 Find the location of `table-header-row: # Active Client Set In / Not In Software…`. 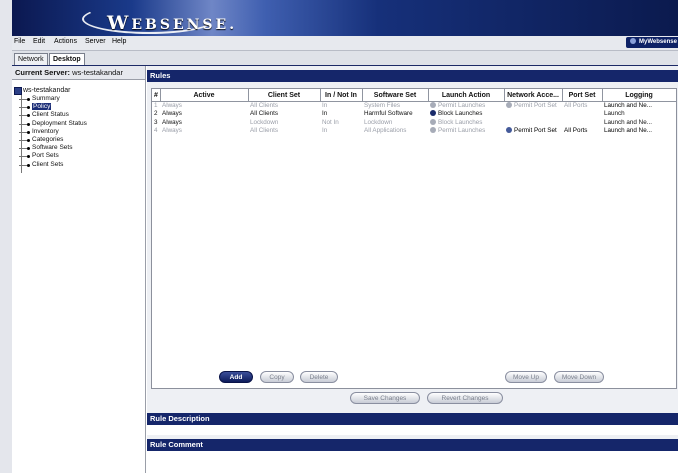

table-header-row: # Active Client Set In / Not In Software… is located at coordinates (414, 95).